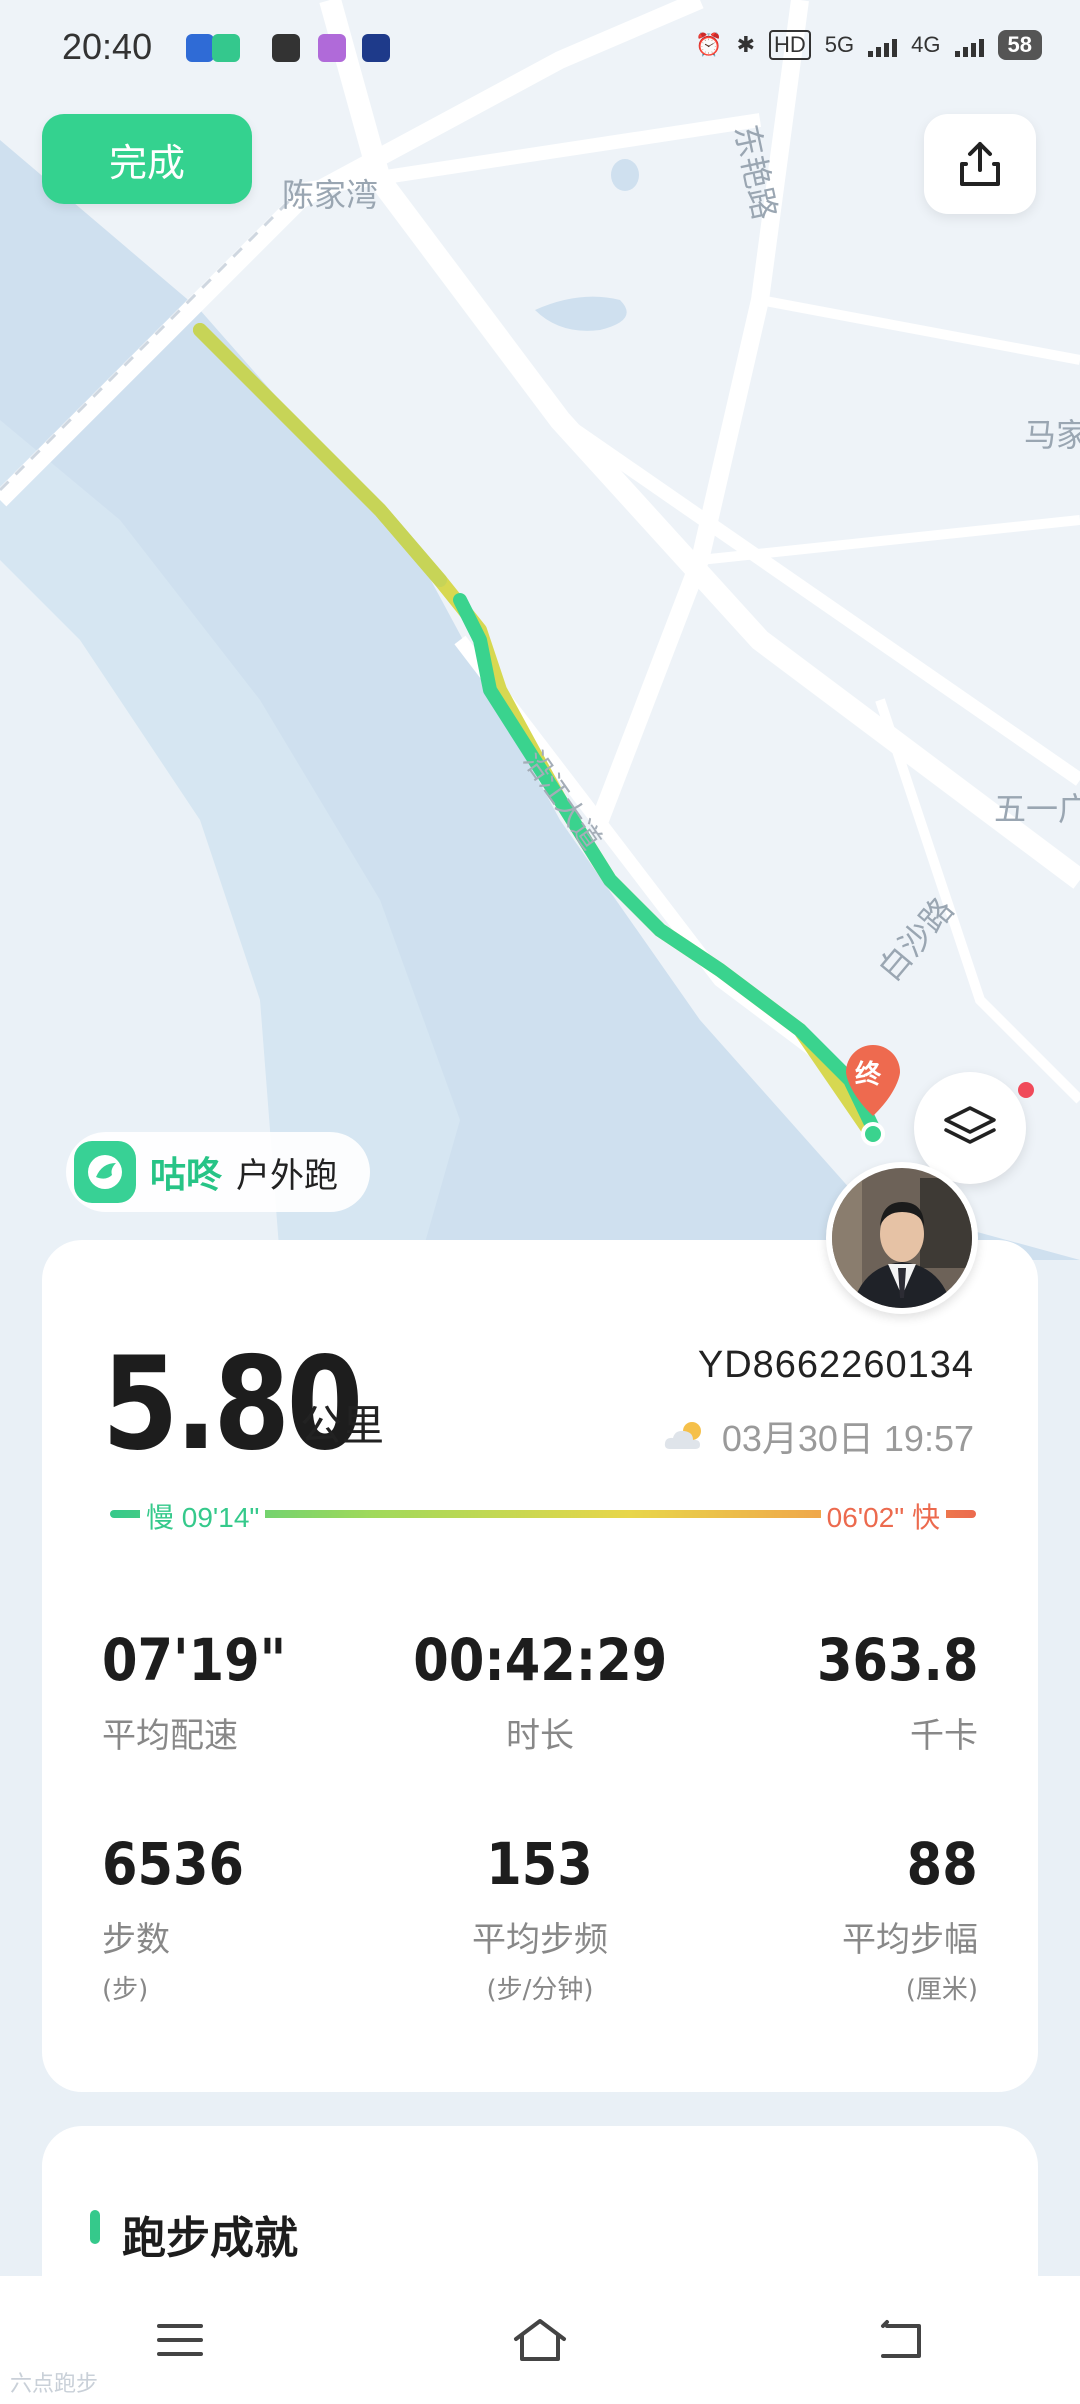  I want to click on app-badge: 咕咚 户外跑, so click(218, 1172).